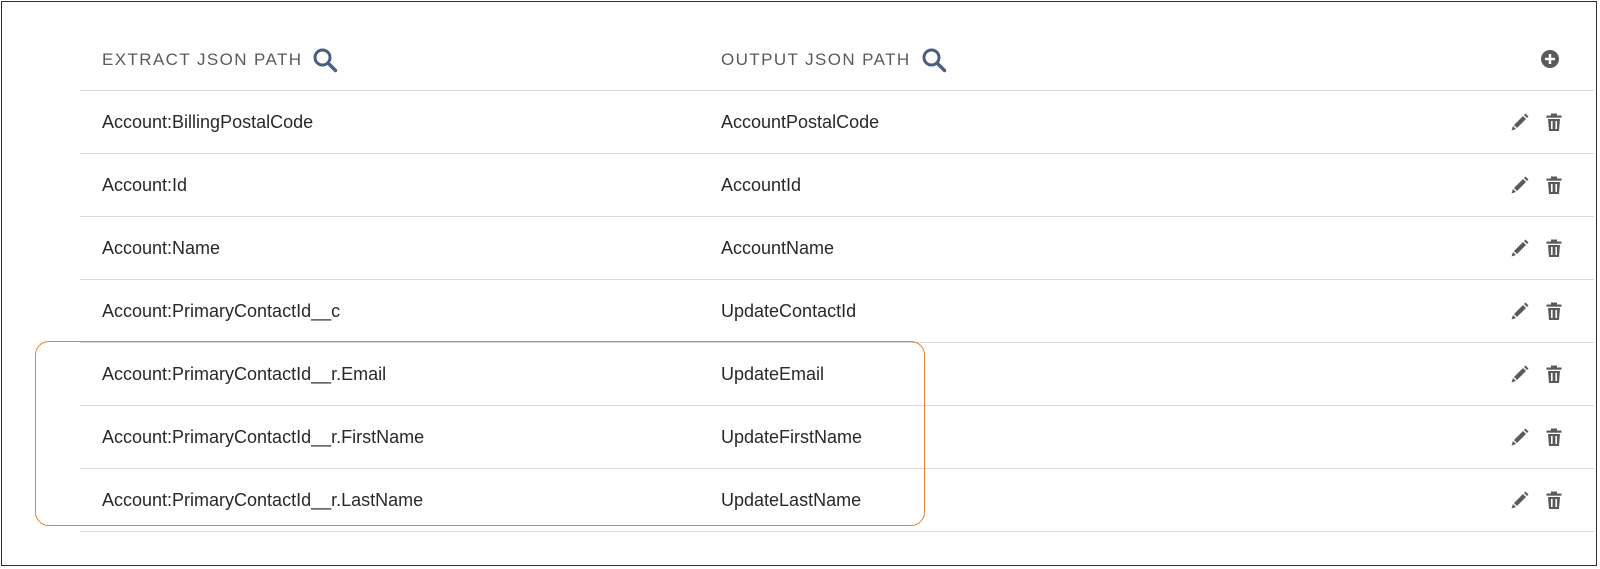 The height and width of the screenshot is (569, 1600). What do you see at coordinates (791, 499) in the screenshot?
I see `output-path-cell: UpdateLastName` at bounding box center [791, 499].